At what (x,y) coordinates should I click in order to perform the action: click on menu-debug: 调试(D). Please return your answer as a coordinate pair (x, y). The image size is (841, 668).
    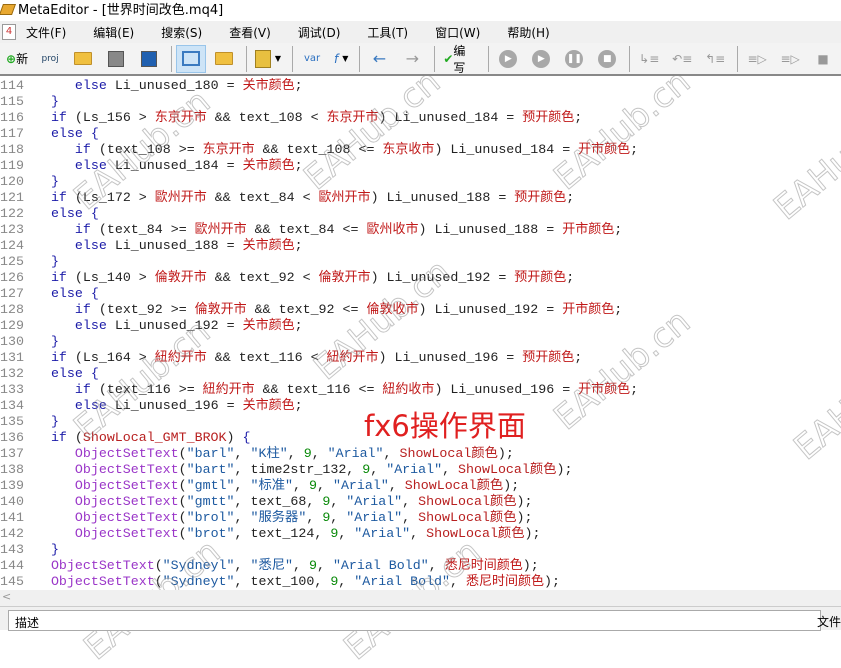
    Looking at the image, I should click on (319, 32).